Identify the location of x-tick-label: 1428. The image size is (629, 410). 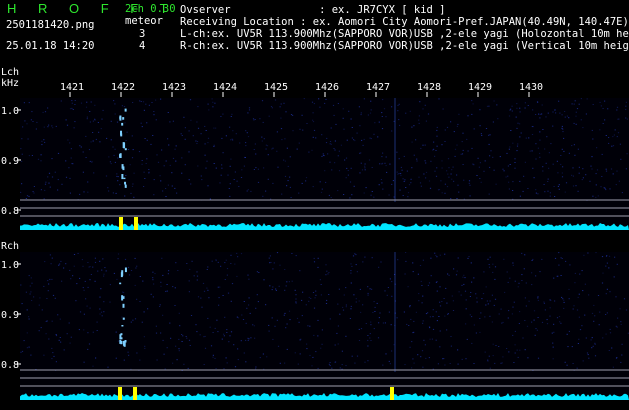
(429, 87).